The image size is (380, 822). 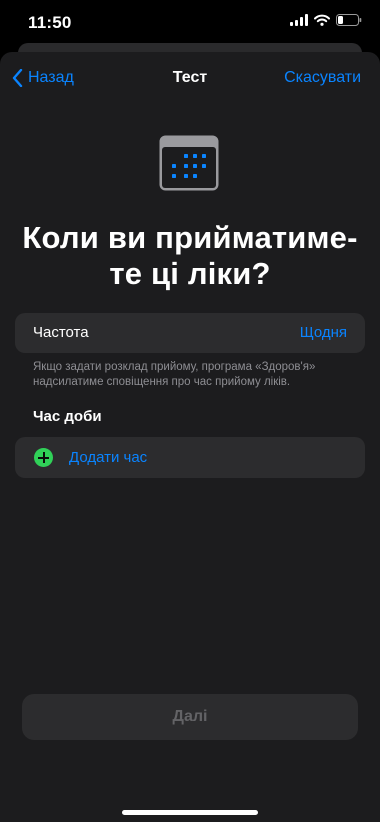 I want to click on frequency-label: Частота, so click(x=61, y=332).